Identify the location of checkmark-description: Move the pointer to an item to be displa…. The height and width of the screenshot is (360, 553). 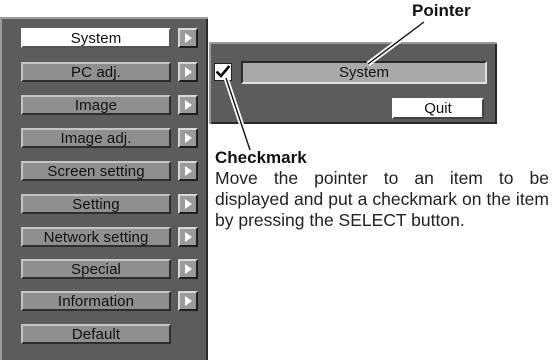
(382, 199).